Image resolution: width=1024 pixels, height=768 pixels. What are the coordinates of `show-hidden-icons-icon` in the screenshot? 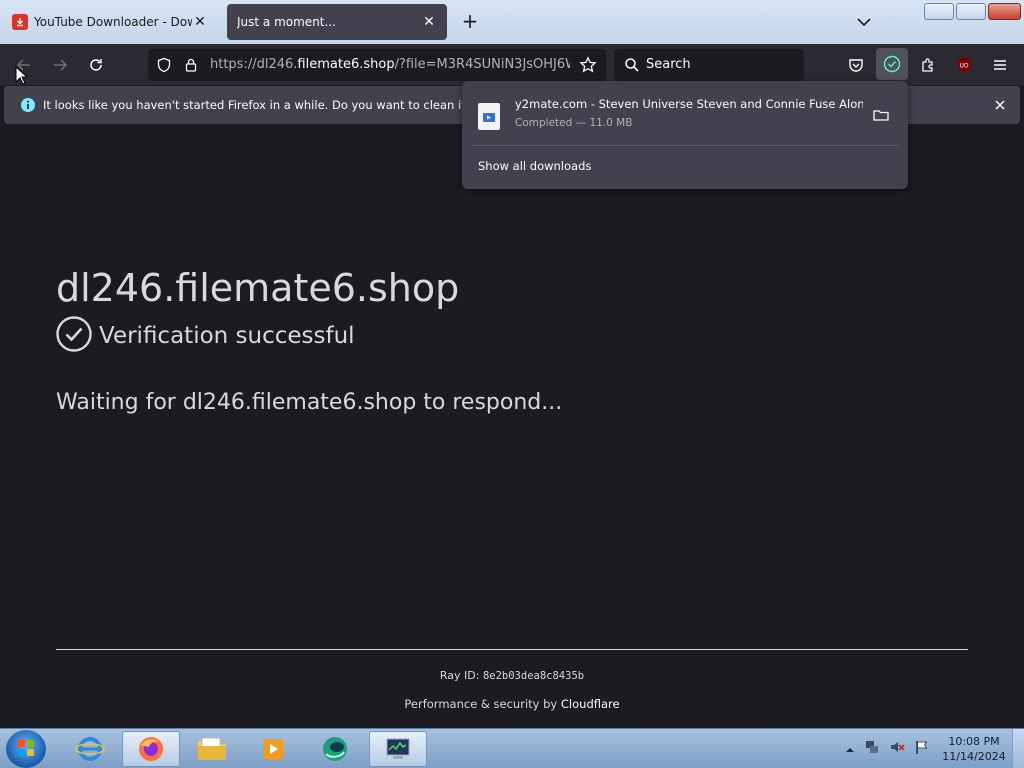 It's located at (850, 749).